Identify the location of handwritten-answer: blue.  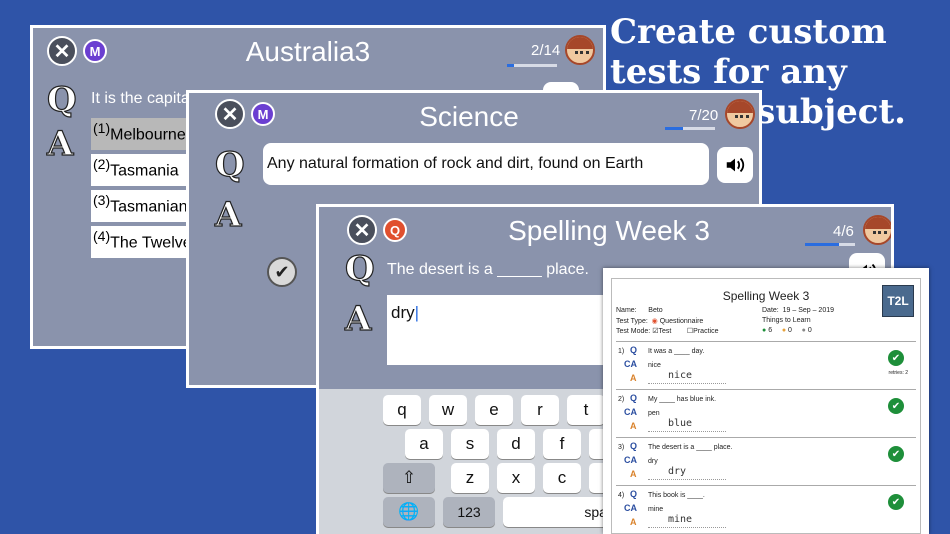
(687, 425).